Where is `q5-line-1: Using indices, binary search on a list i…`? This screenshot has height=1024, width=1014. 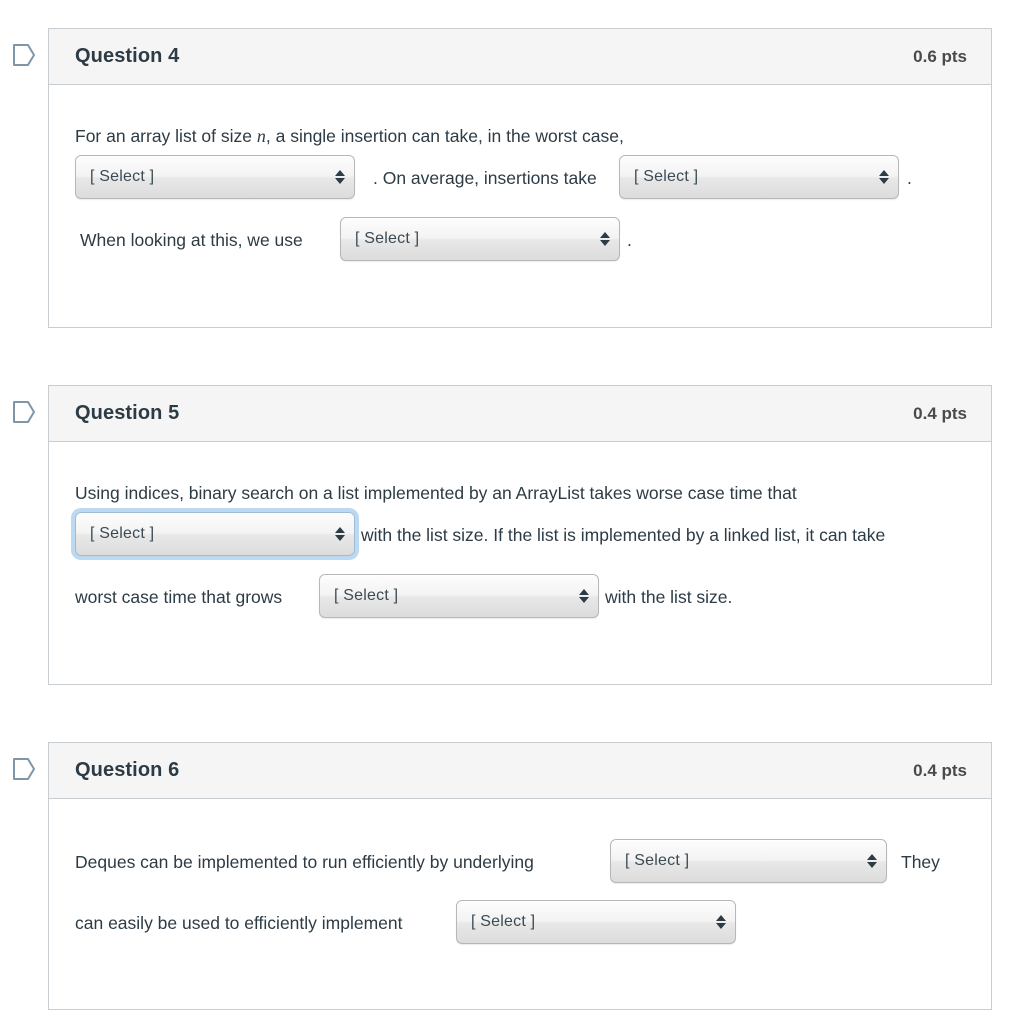 q5-line-1: Using indices, binary search on a list i… is located at coordinates (436, 493).